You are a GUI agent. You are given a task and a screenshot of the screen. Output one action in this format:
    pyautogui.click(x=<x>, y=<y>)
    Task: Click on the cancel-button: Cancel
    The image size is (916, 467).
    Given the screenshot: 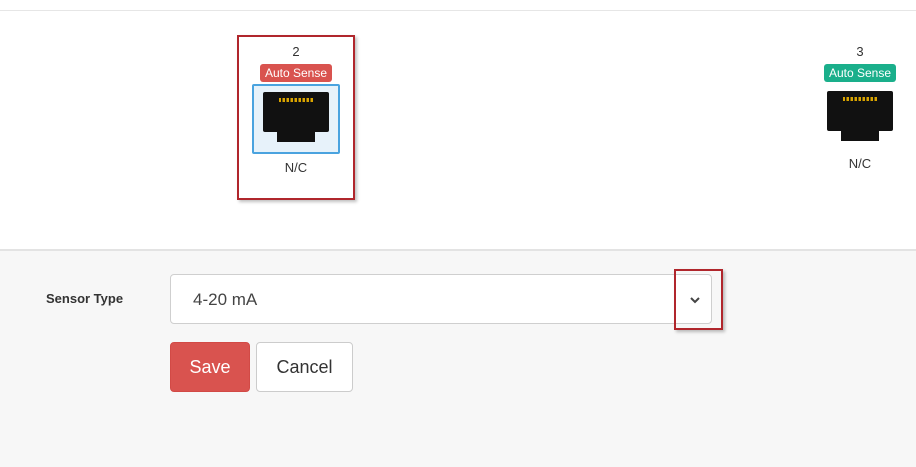 What is the action you would take?
    pyautogui.click(x=304, y=367)
    